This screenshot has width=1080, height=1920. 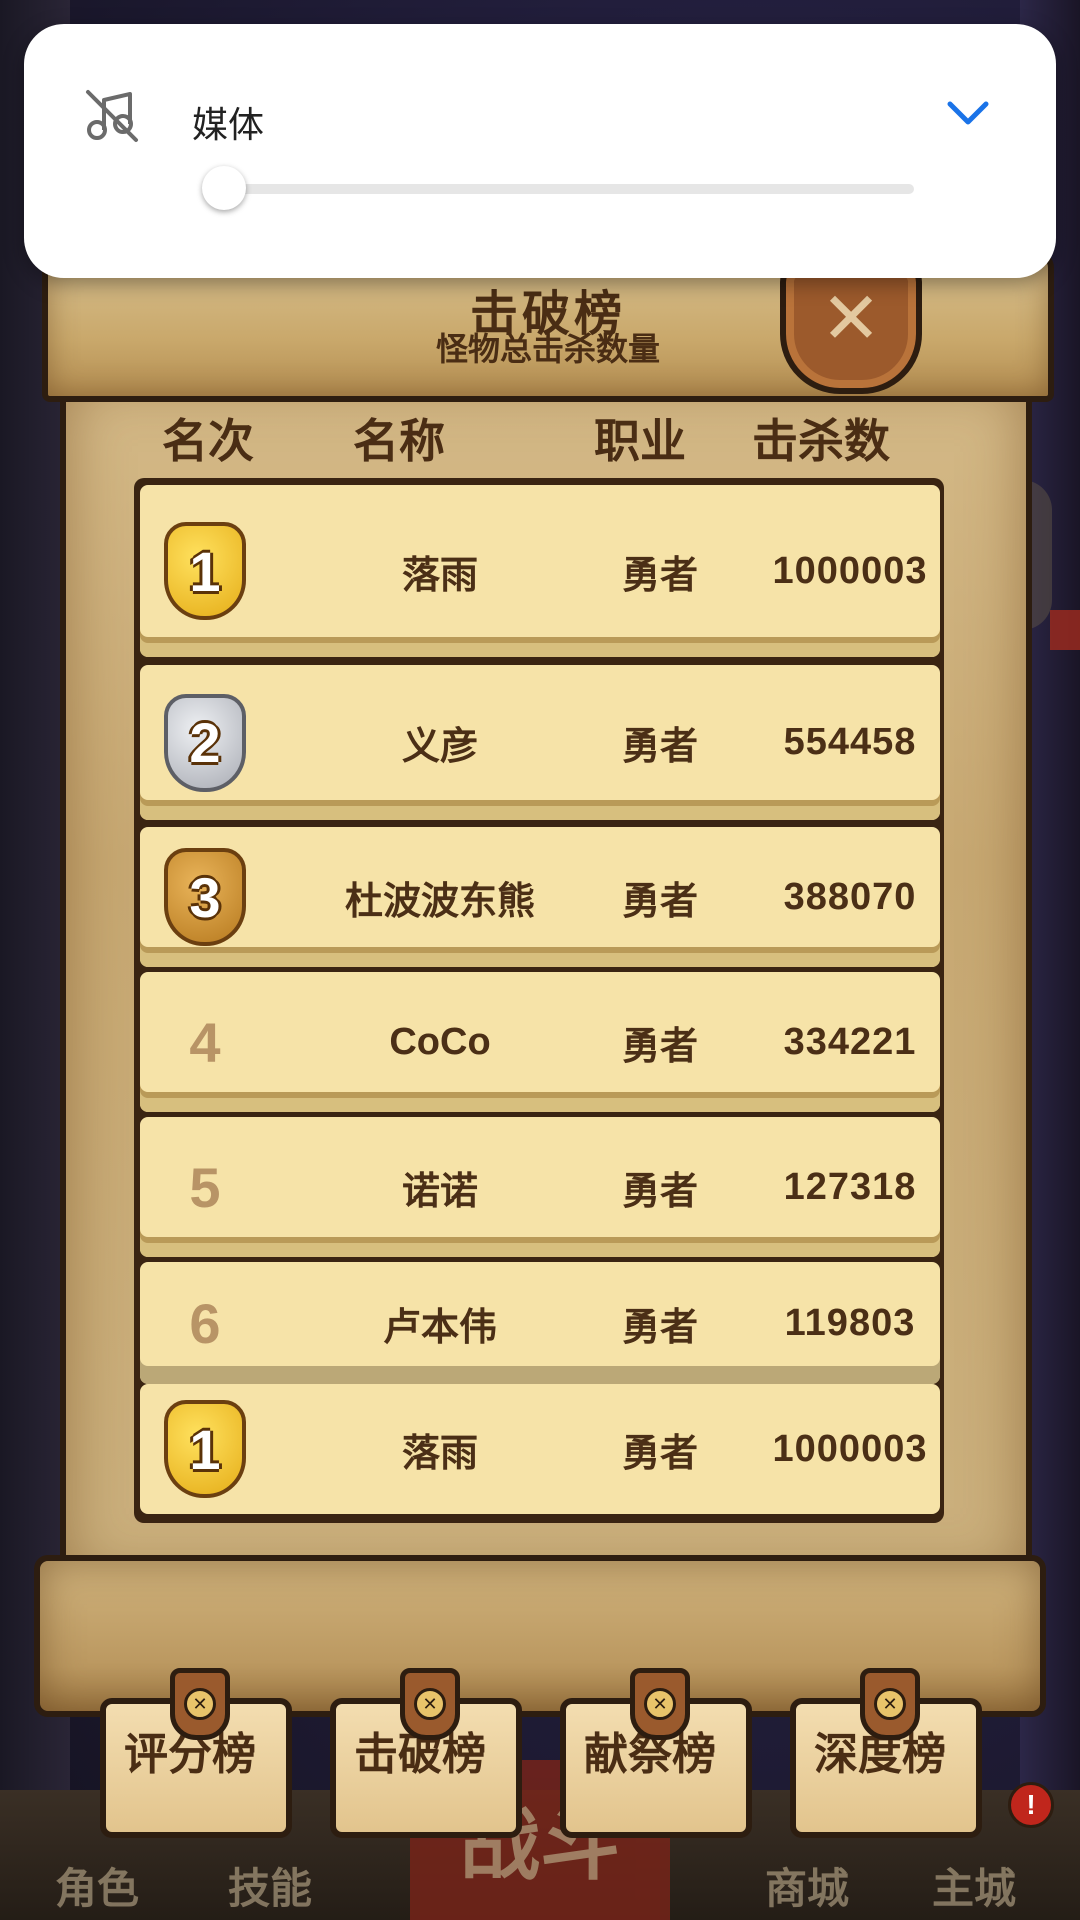 What do you see at coordinates (540, 897) in the screenshot?
I see `table-row: 3 杜波波东熊 勇者 388070` at bounding box center [540, 897].